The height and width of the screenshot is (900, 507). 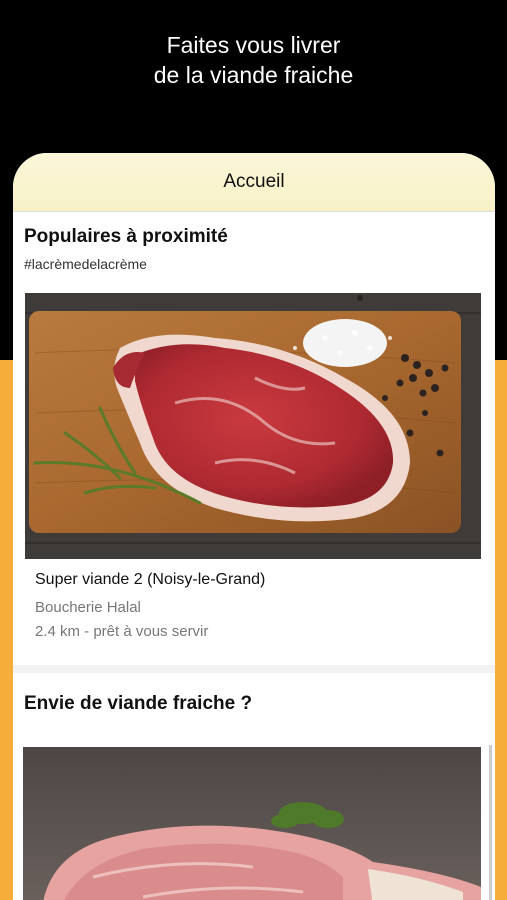 I want to click on fresh-section-title: Envie de viande fraiche ?, so click(x=138, y=703).